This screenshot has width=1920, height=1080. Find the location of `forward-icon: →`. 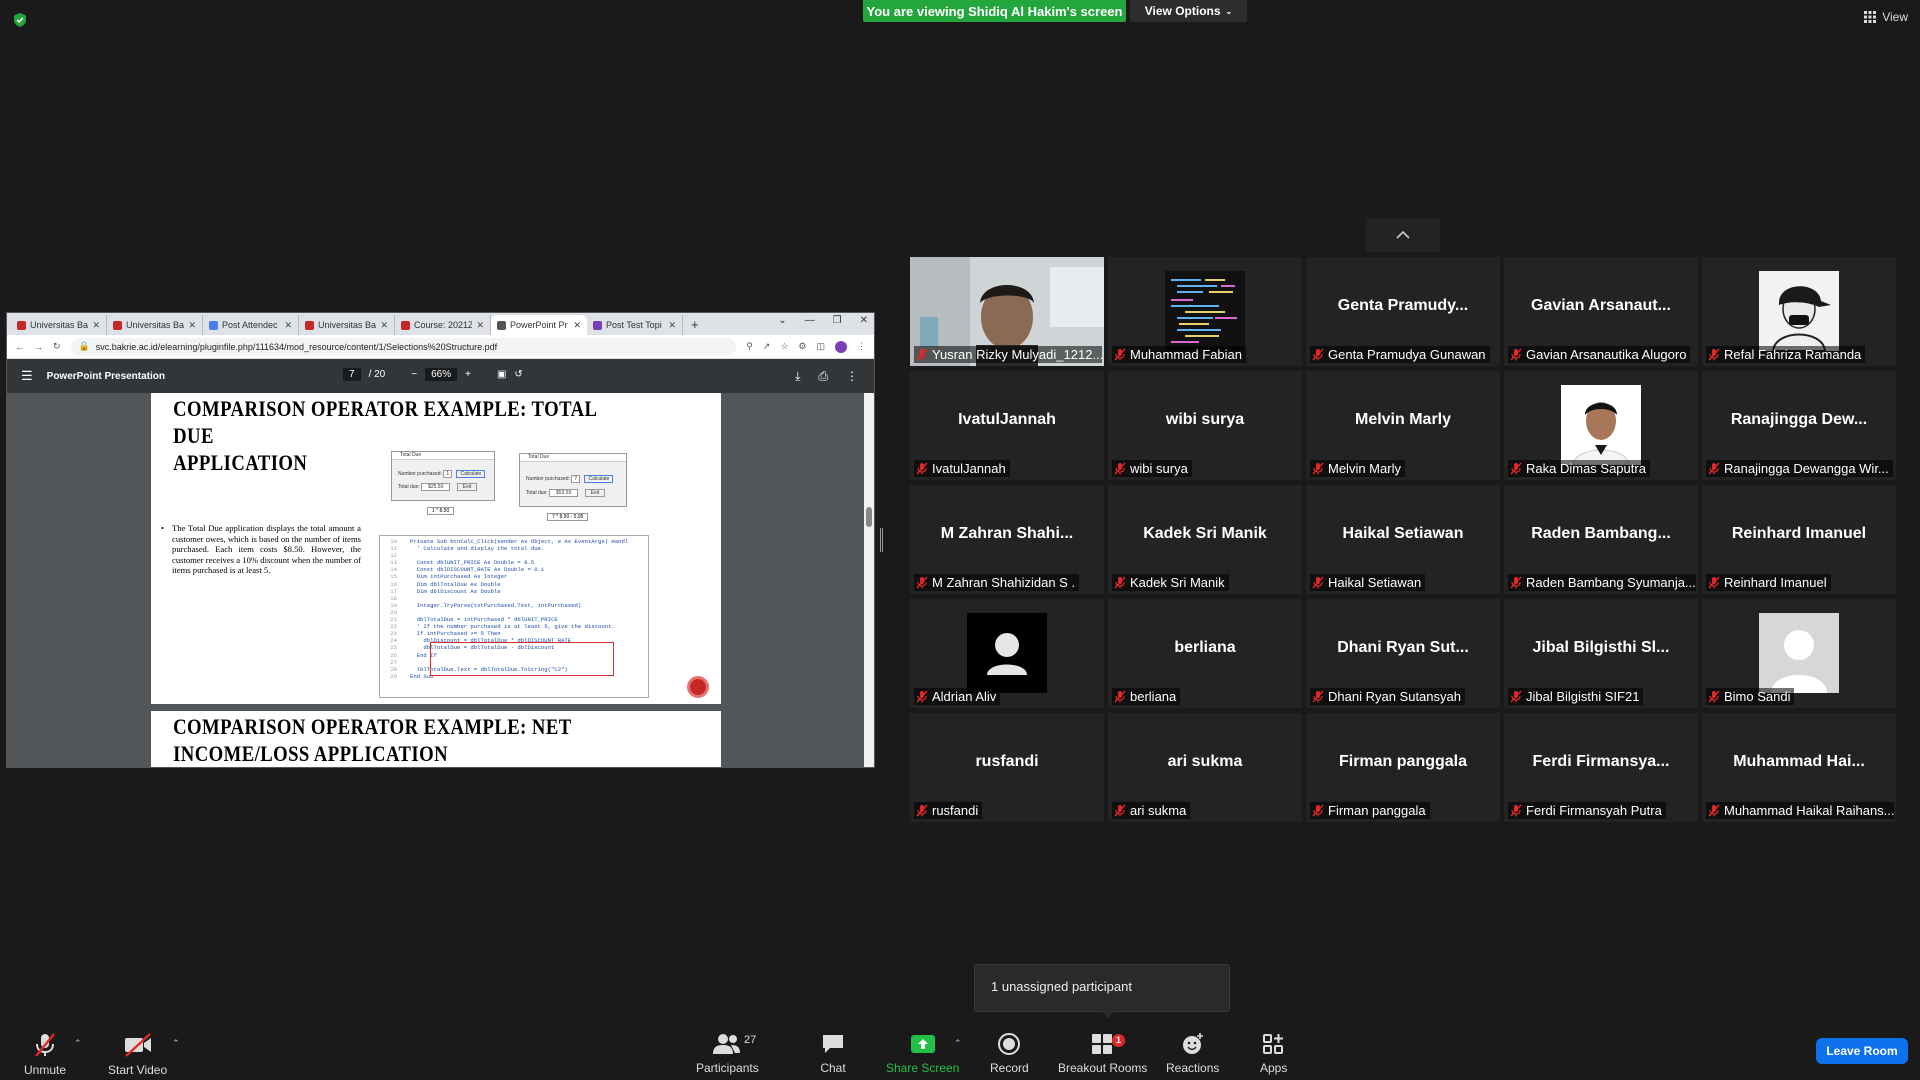

forward-icon: → is located at coordinates (38, 347).